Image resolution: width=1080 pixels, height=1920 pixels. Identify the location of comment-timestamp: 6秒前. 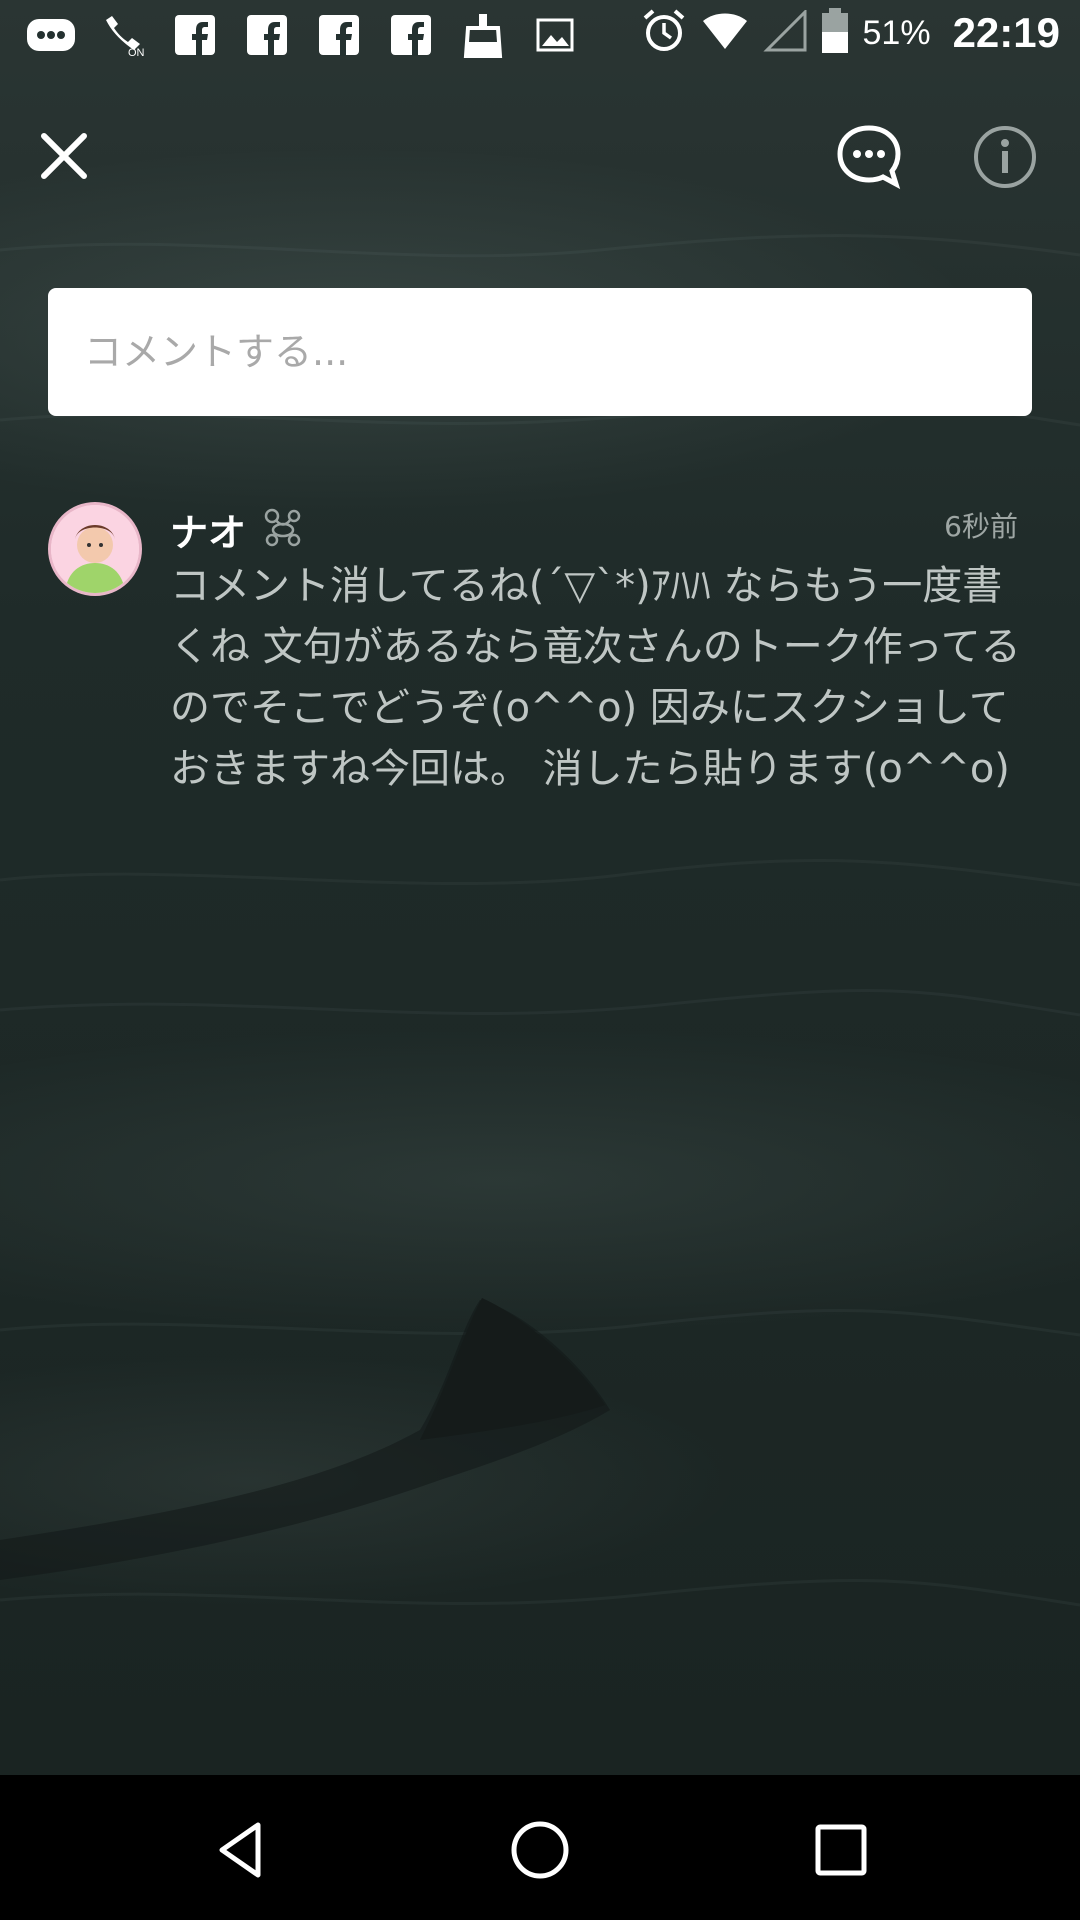
(981, 526).